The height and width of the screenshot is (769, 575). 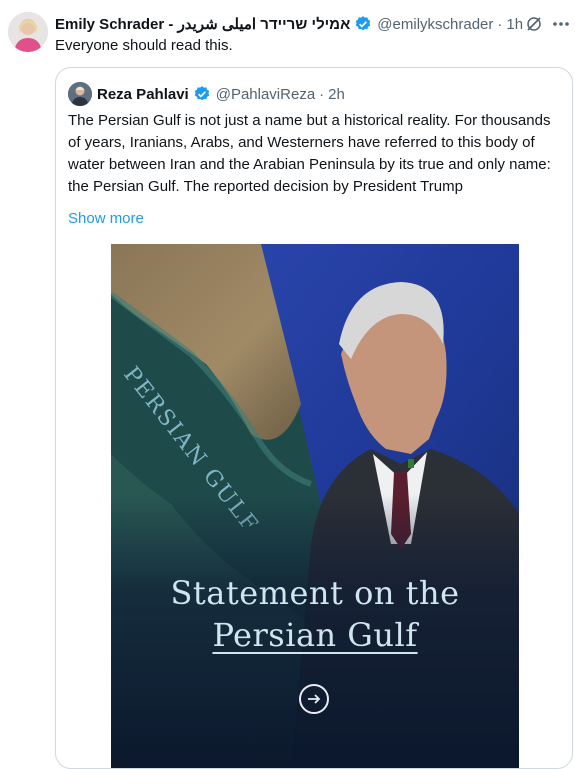 What do you see at coordinates (435, 24) in the screenshot?
I see `author-handle: @emilykschrader` at bounding box center [435, 24].